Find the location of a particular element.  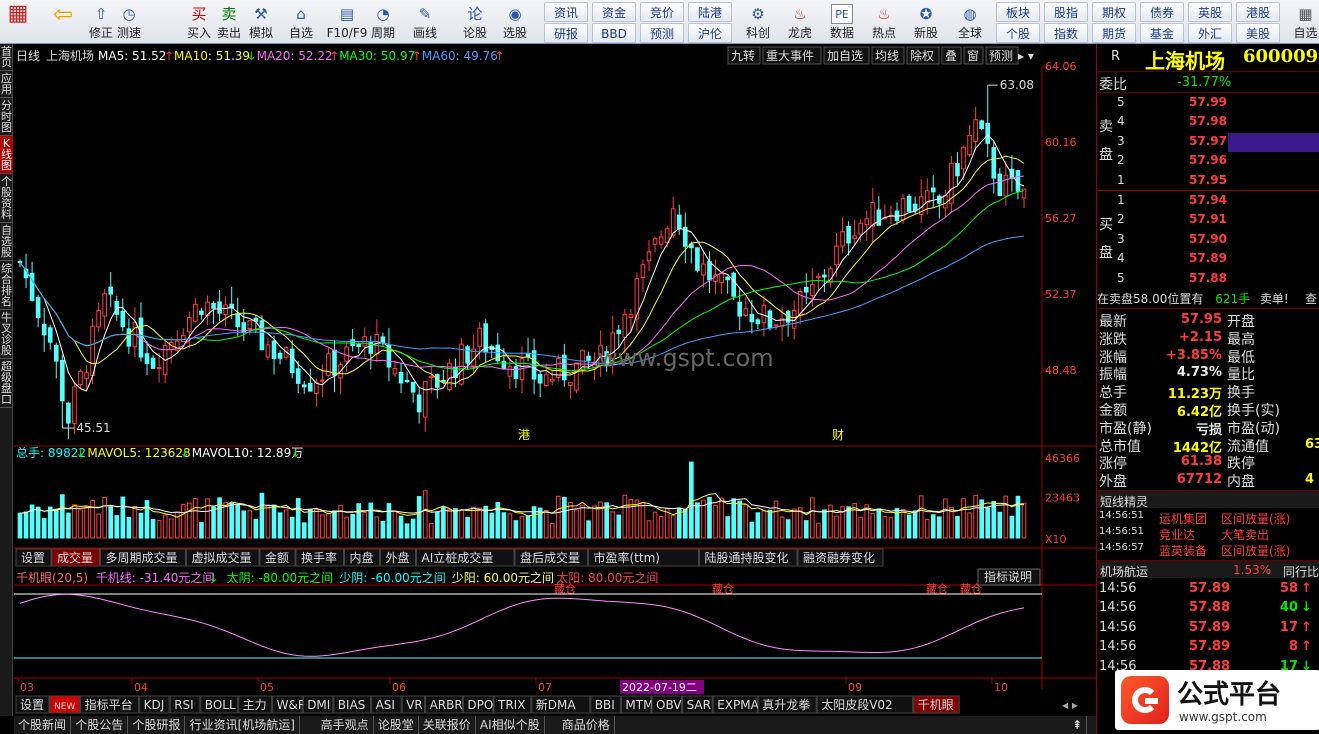

bid-price: 57.90 is located at coordinates (1208, 239).